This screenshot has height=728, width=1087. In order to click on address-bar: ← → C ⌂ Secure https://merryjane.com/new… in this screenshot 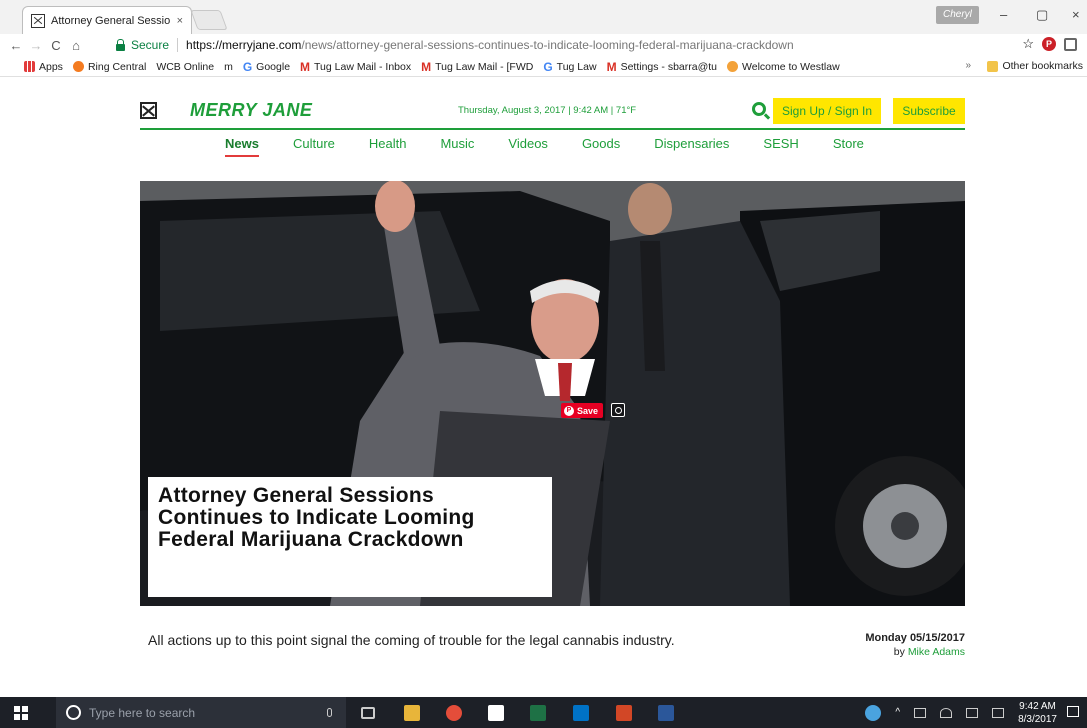, I will do `click(543, 45)`.